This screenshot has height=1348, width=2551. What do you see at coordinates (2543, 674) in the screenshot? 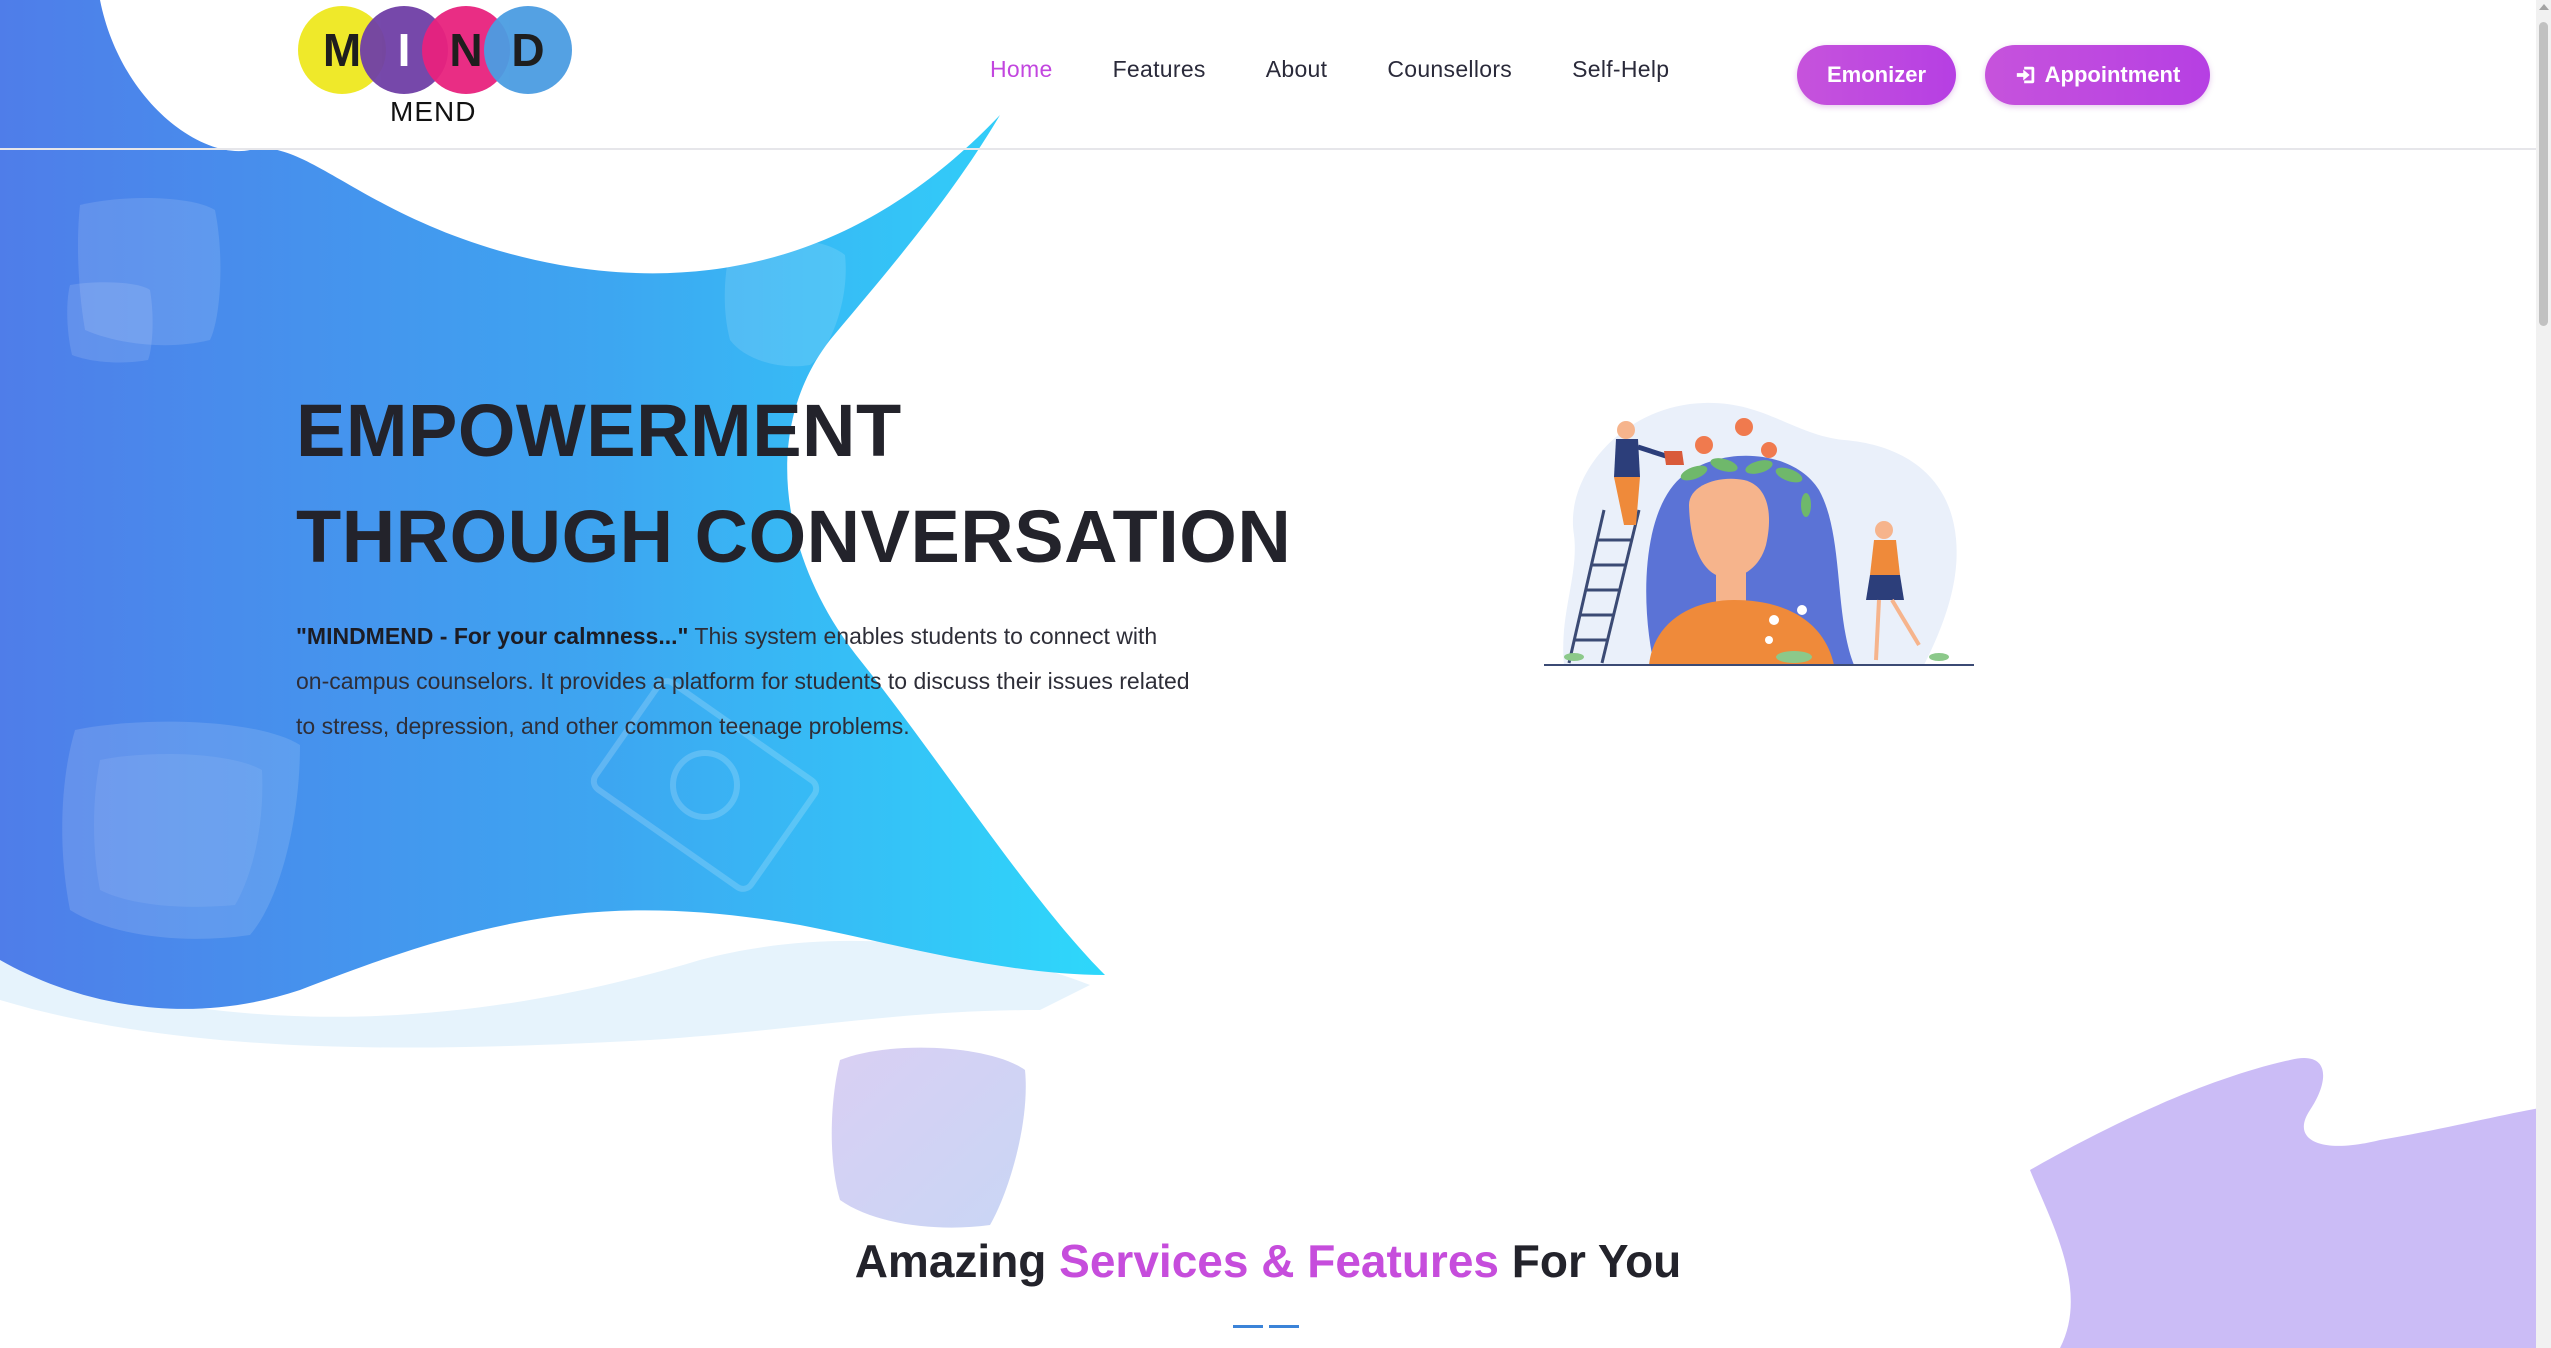
I see `page-scrollbar` at bounding box center [2543, 674].